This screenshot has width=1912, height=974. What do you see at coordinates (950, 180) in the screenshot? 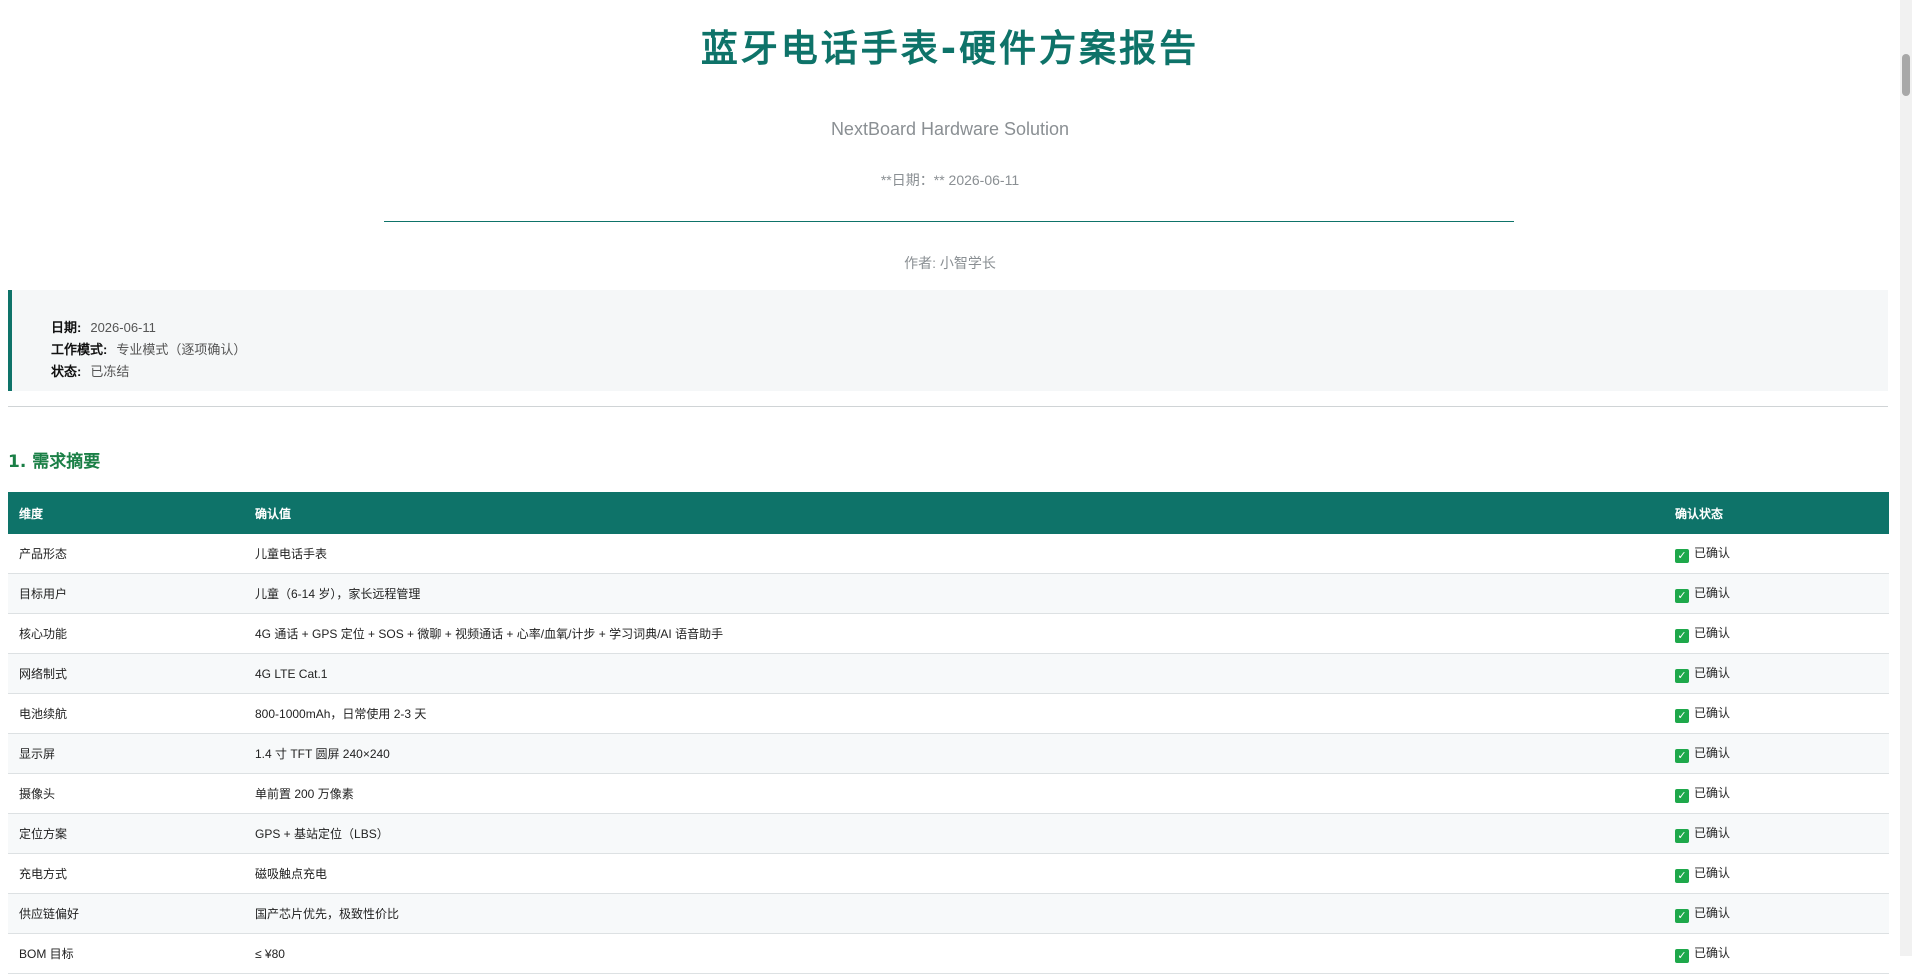
I see `report-date-line: **日期：** 2026-06-11` at bounding box center [950, 180].